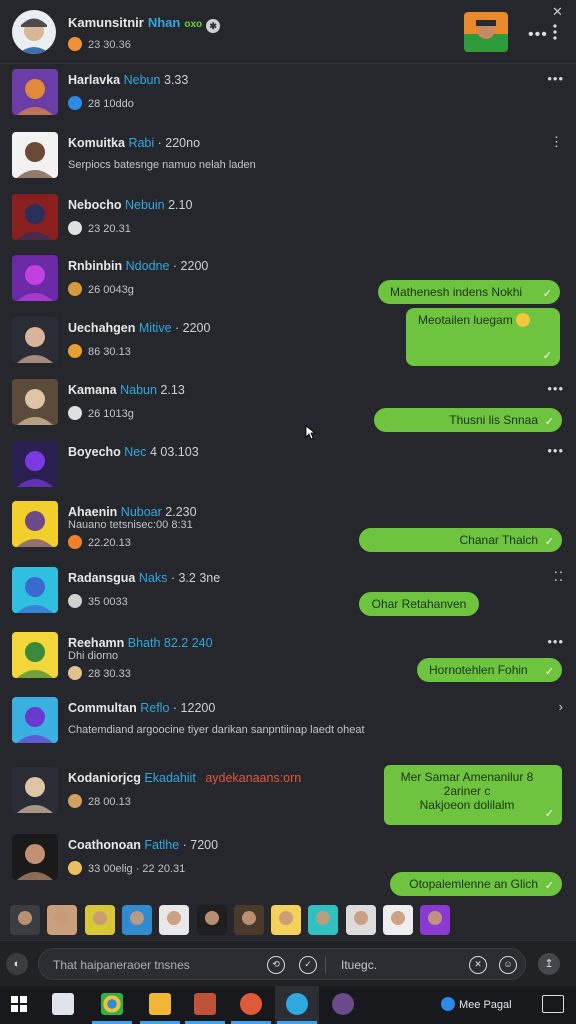 The width and height of the screenshot is (576, 1024). Describe the element at coordinates (489, 670) in the screenshot. I see `message-bubble: Hornotehlen Fohin ✓` at that location.